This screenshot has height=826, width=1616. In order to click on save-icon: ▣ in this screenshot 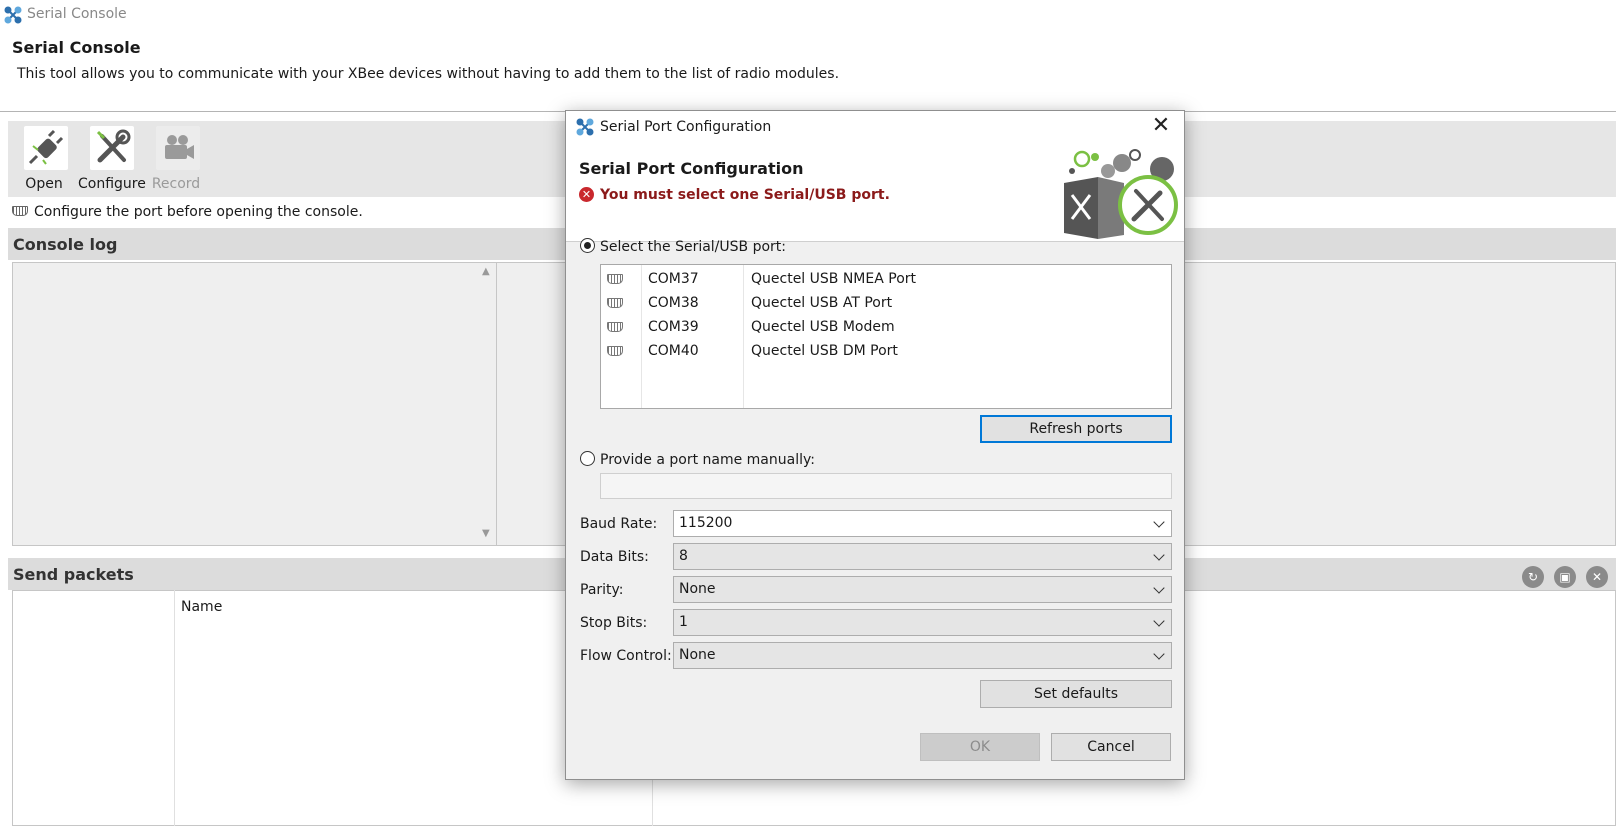, I will do `click(1565, 577)`.